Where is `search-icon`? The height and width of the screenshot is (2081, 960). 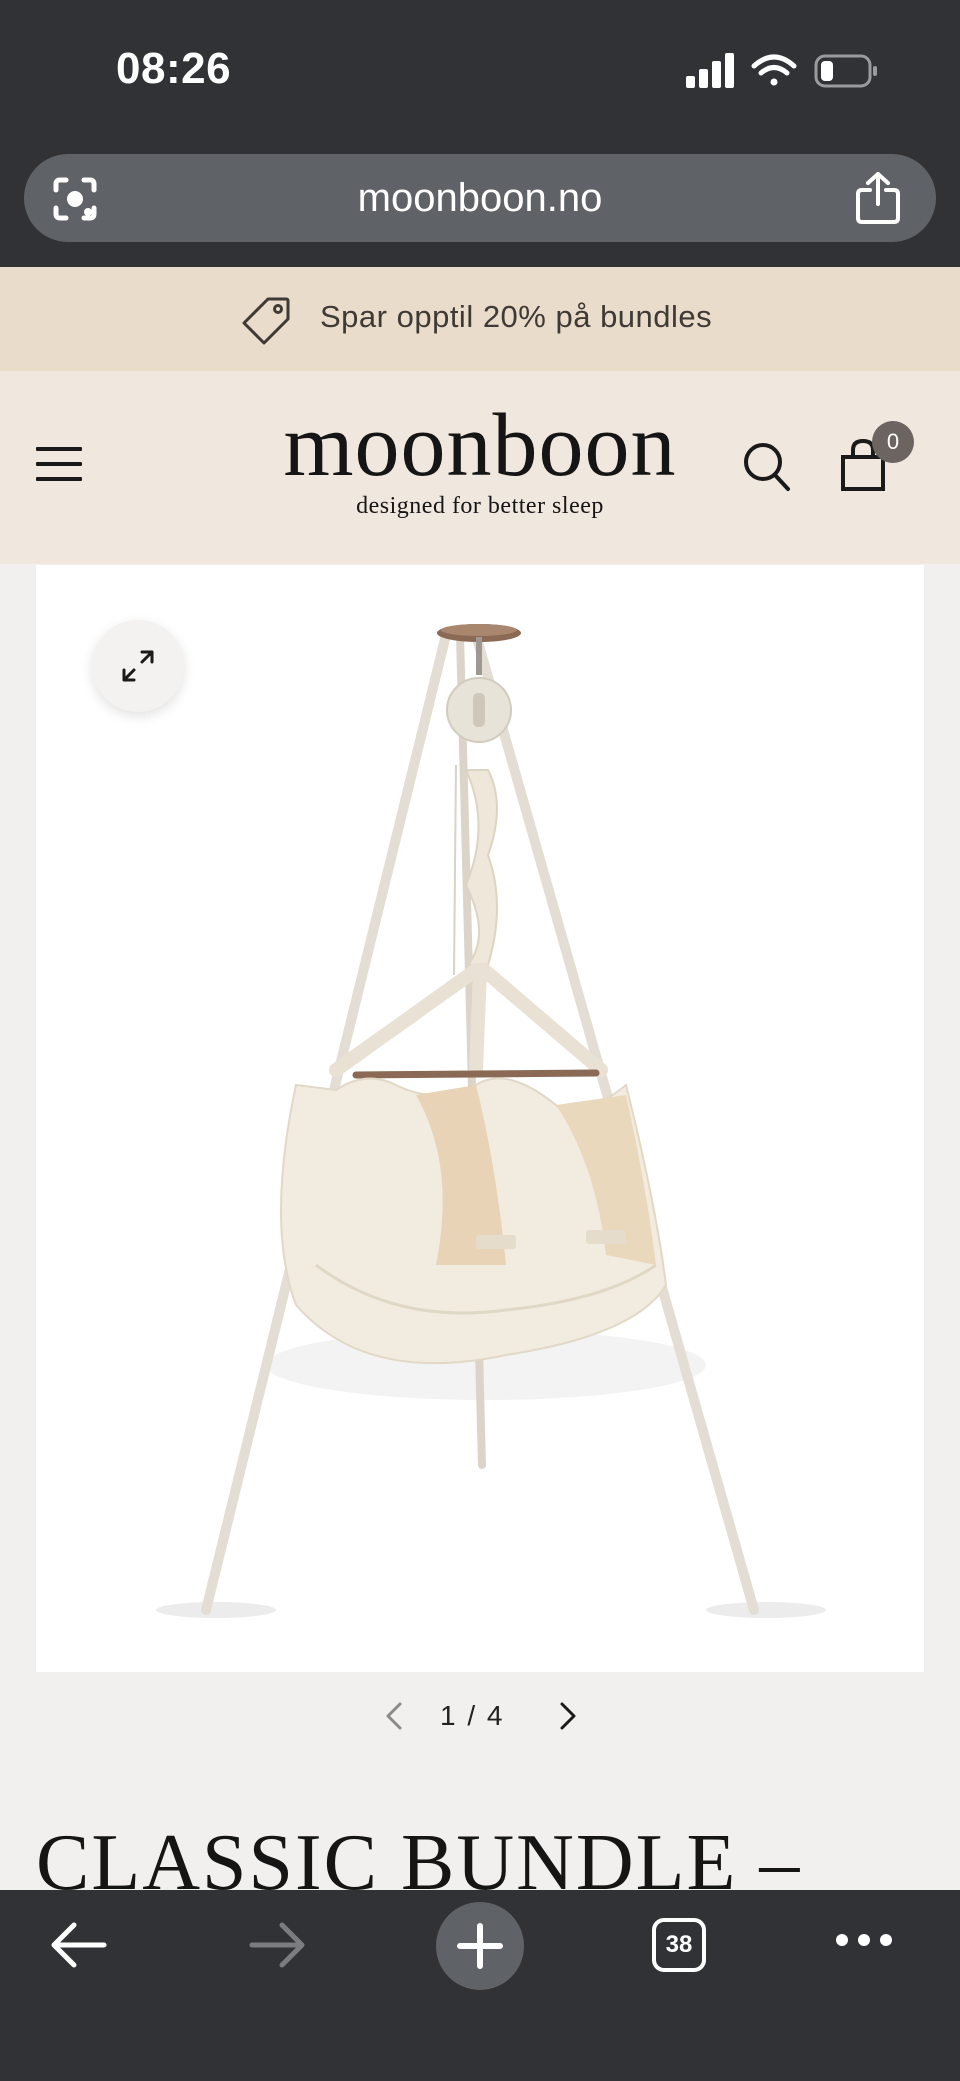 search-icon is located at coordinates (767, 469).